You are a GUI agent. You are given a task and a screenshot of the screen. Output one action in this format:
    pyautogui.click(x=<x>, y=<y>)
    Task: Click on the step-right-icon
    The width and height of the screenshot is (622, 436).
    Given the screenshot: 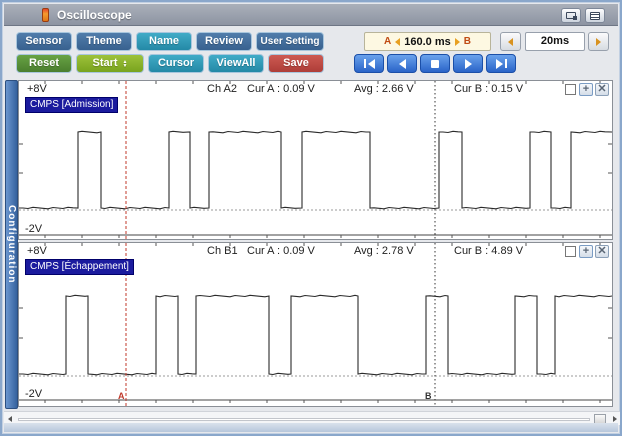 What is the action you would take?
    pyautogui.click(x=598, y=41)
    